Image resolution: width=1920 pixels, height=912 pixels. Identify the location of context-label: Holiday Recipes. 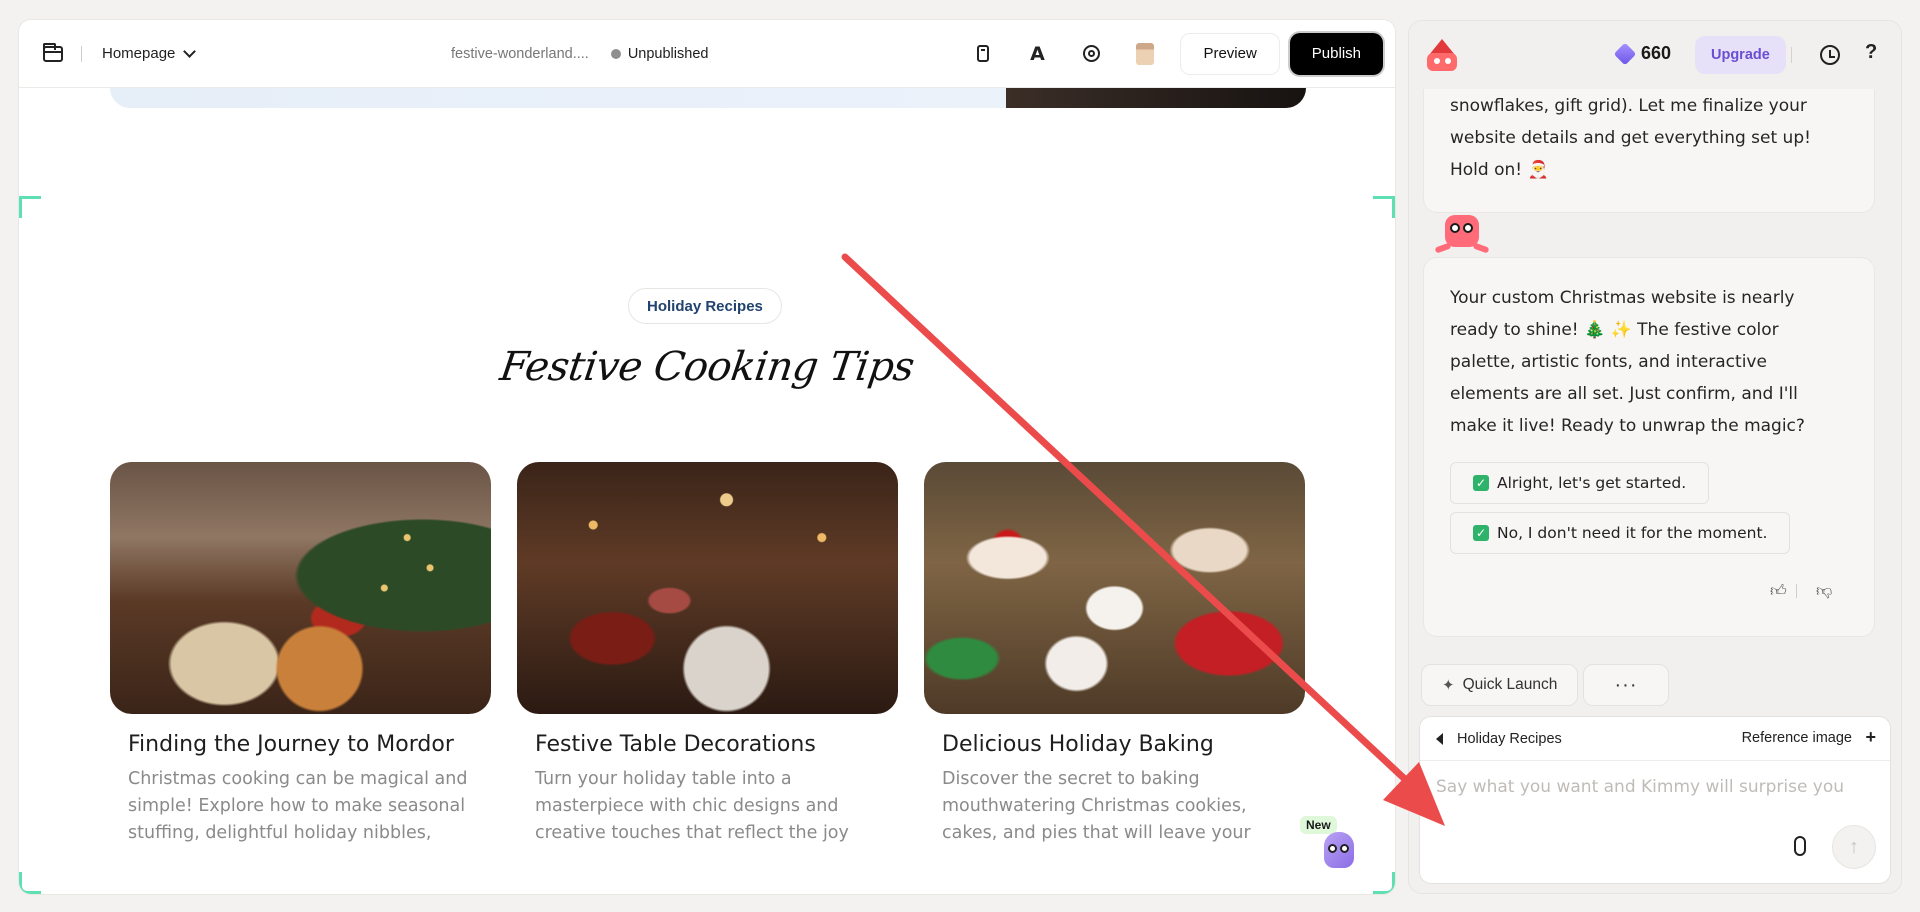
(1509, 739).